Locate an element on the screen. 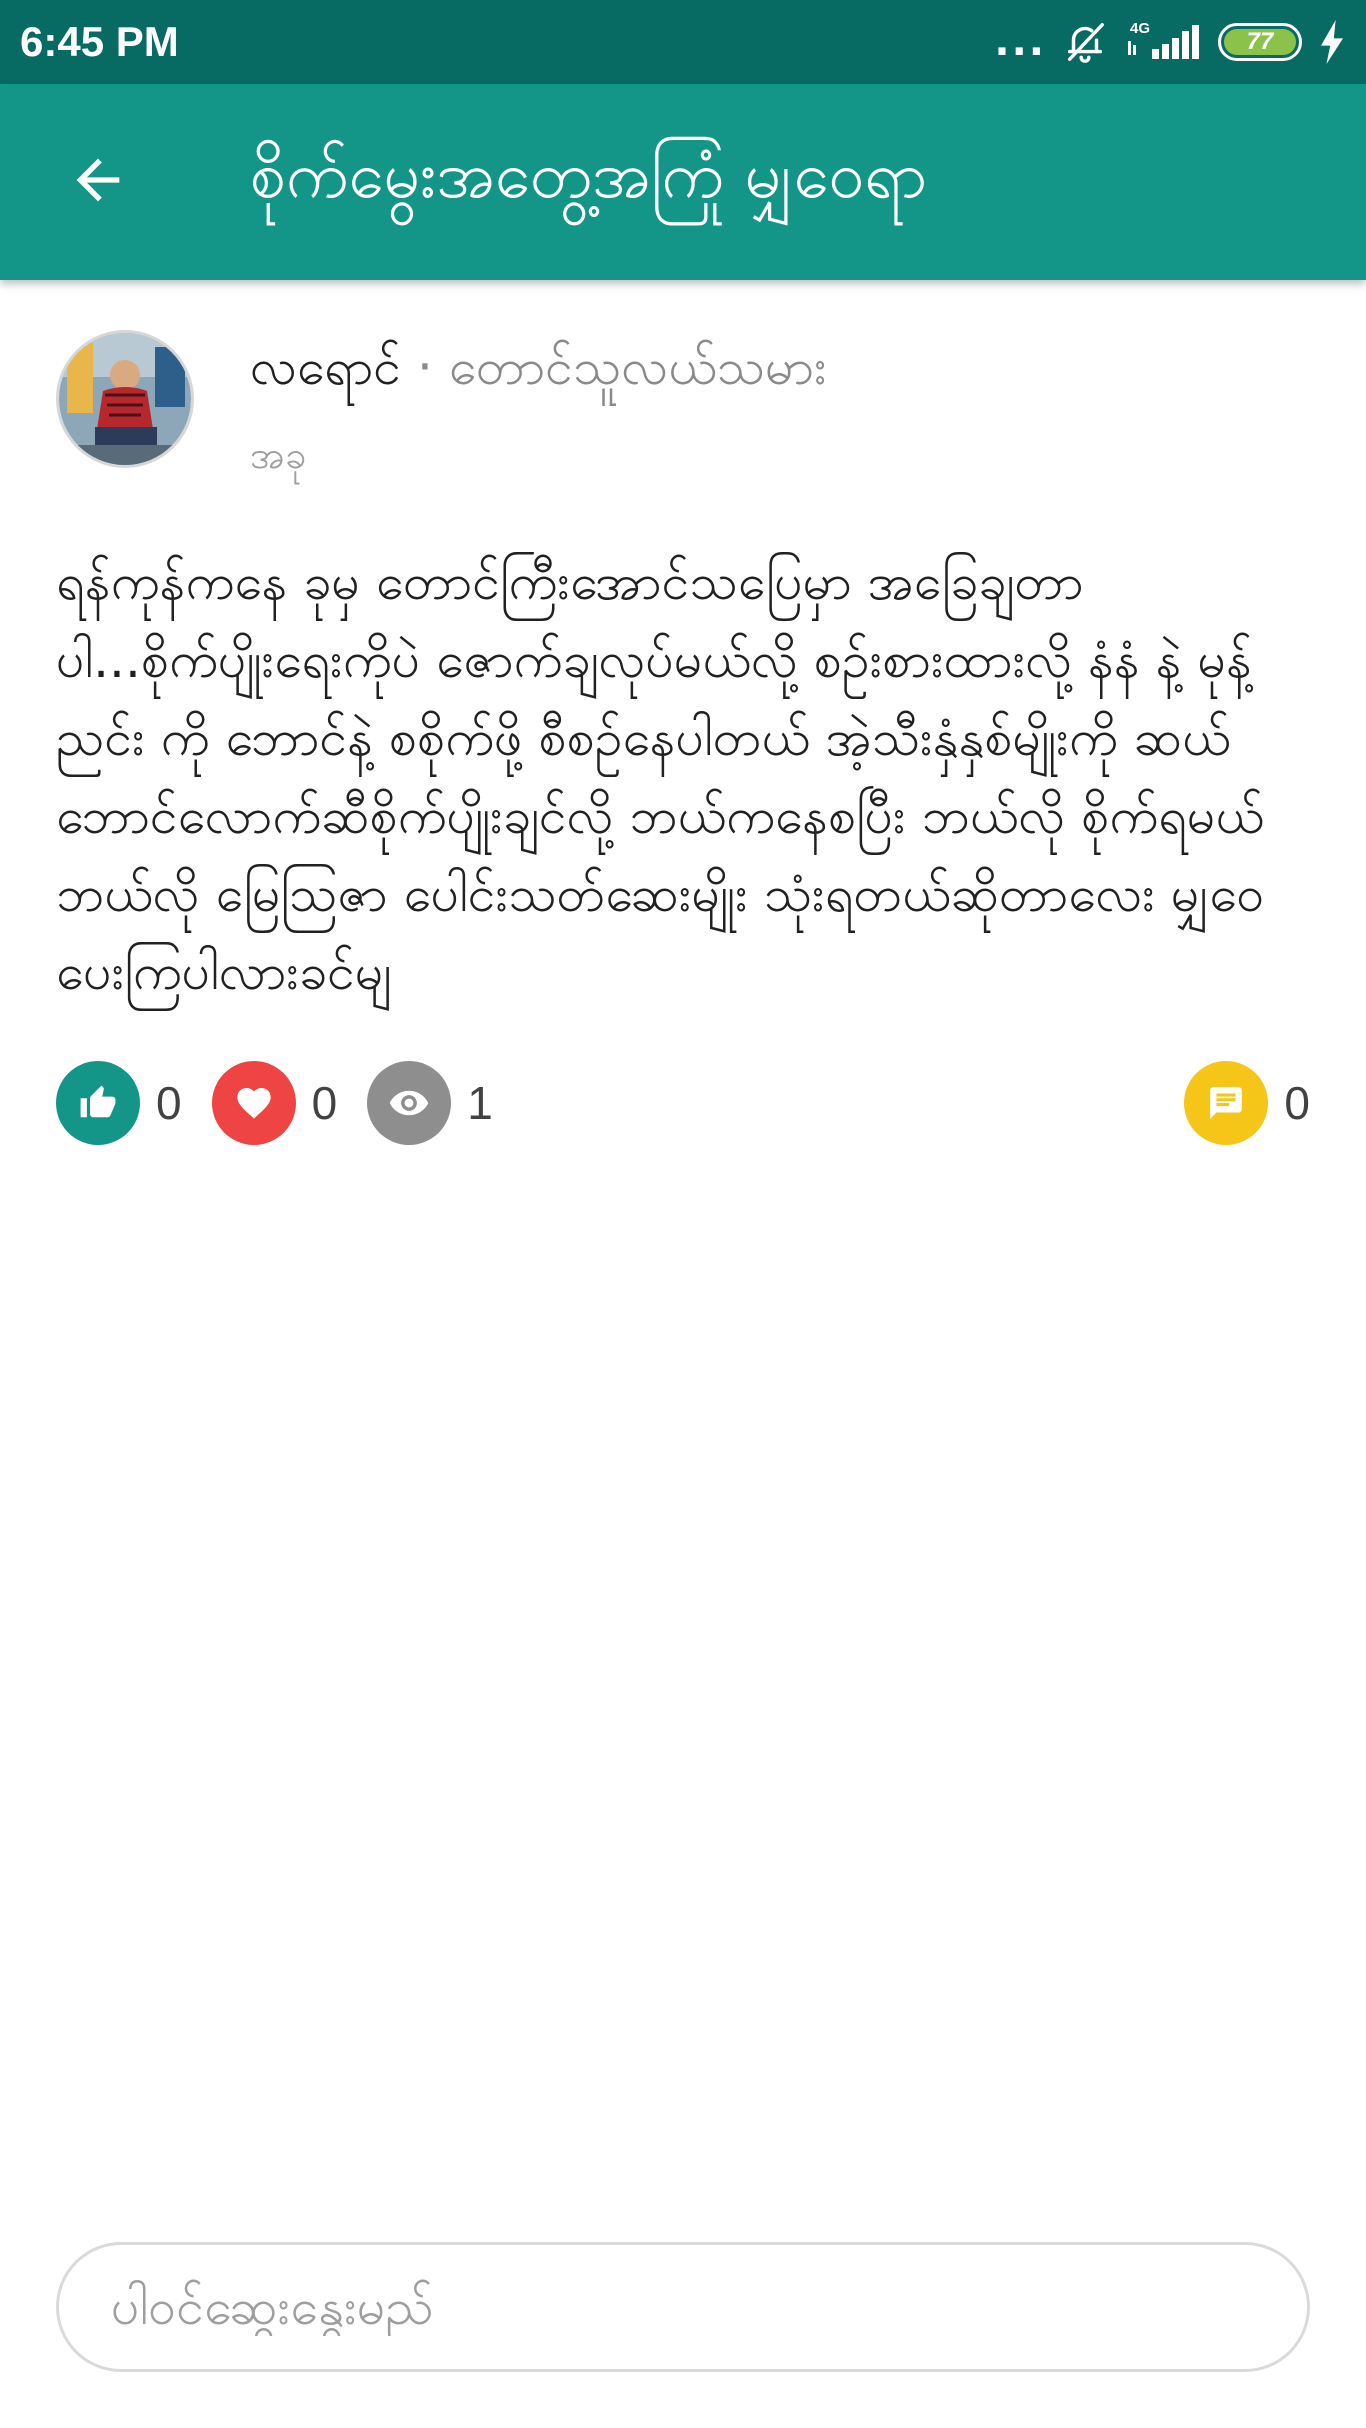 This screenshot has height=2428, width=1366. back-button is located at coordinates (98, 182).